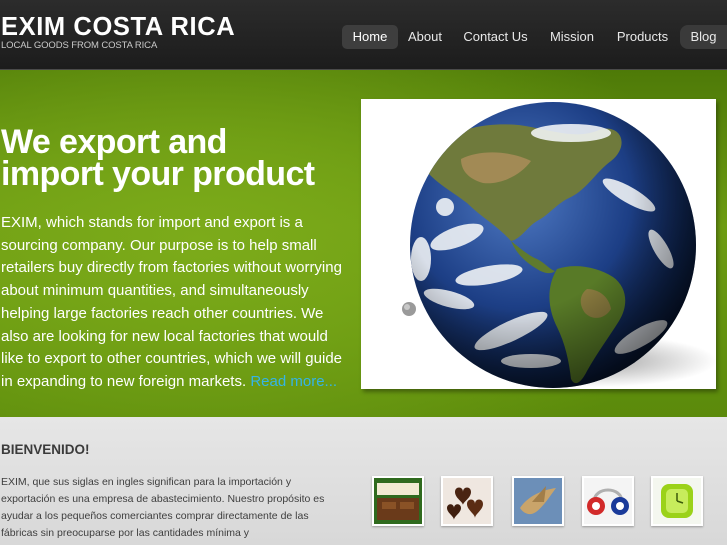 This screenshot has height=545, width=727. I want to click on chocolate-bar-icon, so click(398, 501).